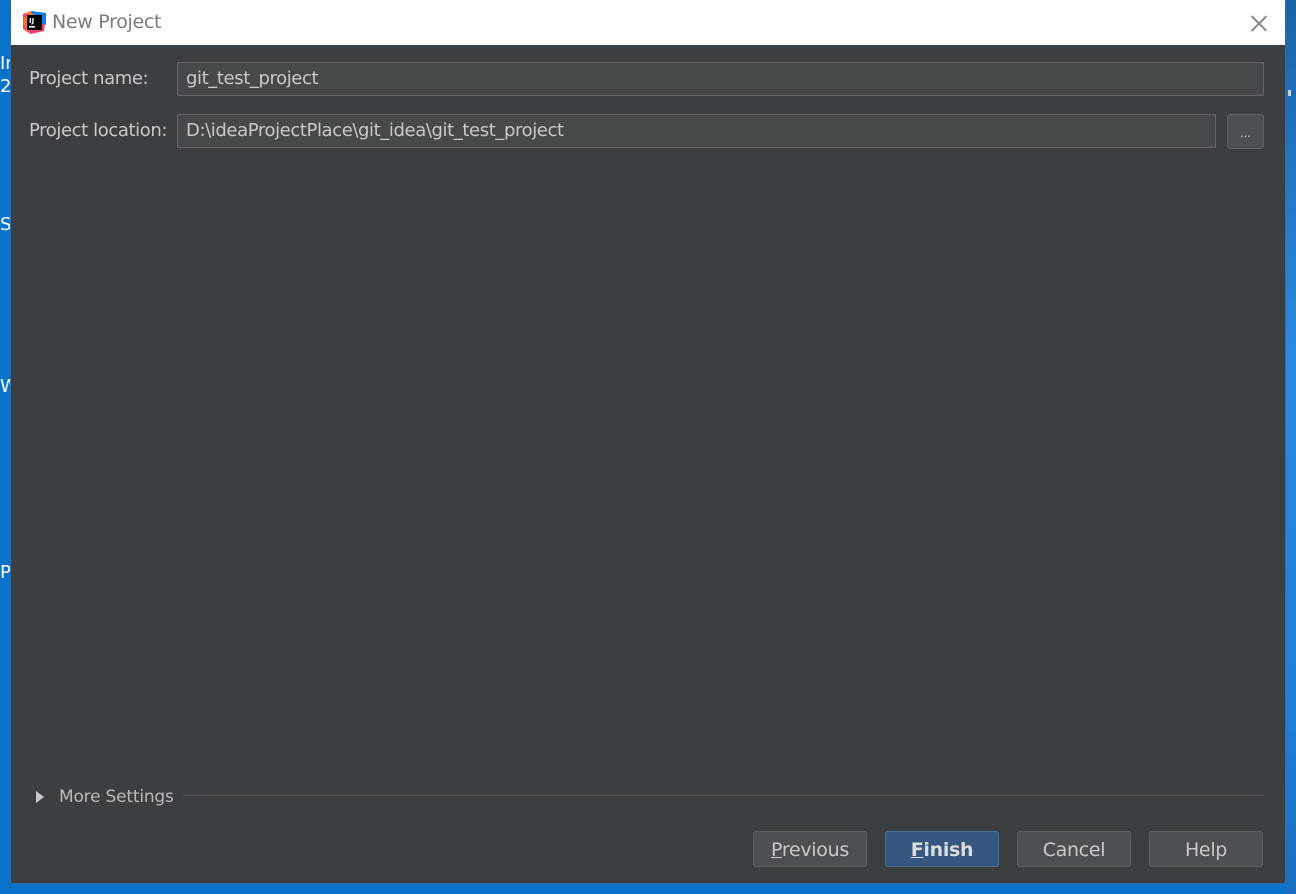 This screenshot has width=1296, height=894. I want to click on dialog-title: New Project, so click(107, 22).